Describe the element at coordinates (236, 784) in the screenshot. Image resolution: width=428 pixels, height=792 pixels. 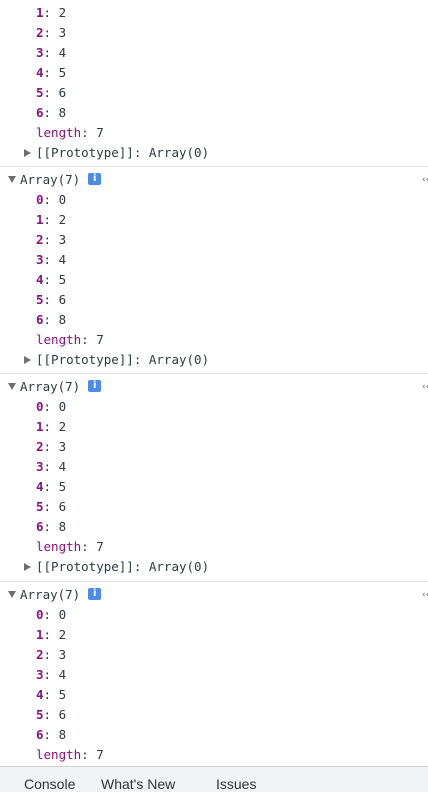
I see `tab-issues: Issues` at that location.